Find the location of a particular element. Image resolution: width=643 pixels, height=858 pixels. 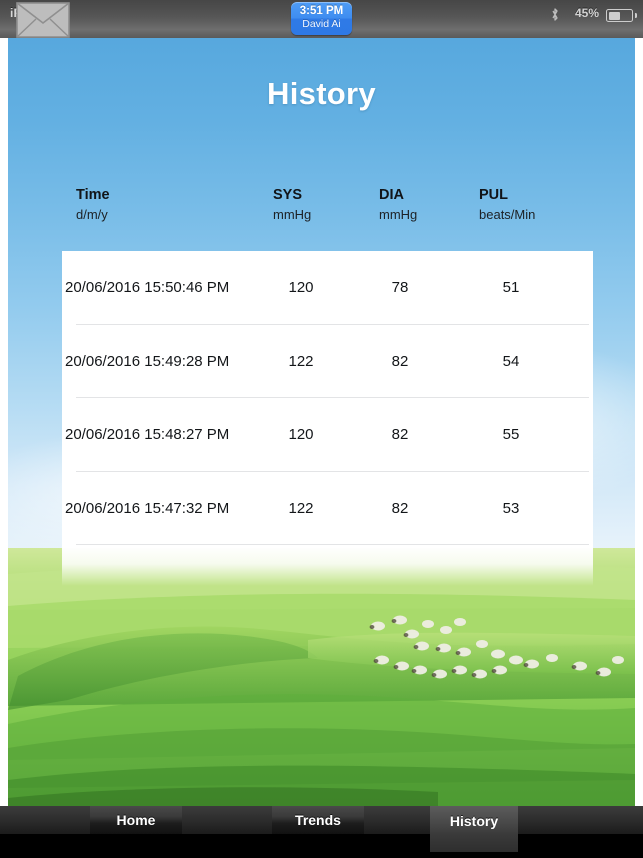

status-user-label: David Ai is located at coordinates (321, 24).